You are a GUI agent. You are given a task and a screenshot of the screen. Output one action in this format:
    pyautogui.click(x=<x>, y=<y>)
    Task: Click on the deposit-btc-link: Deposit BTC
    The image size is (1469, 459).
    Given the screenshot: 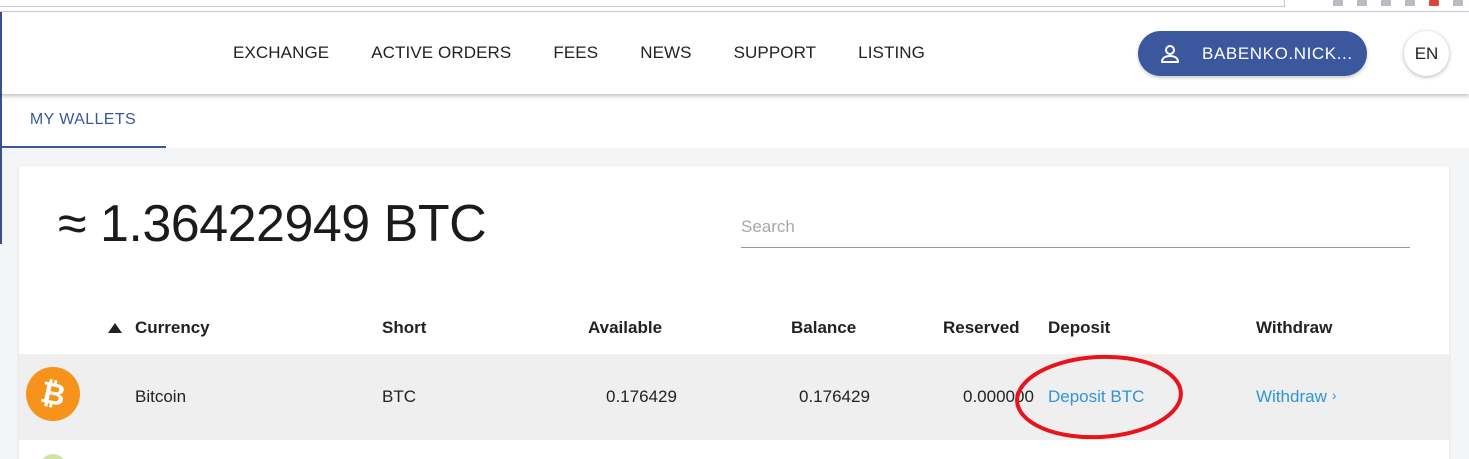 What is the action you would take?
    pyautogui.click(x=1096, y=397)
    